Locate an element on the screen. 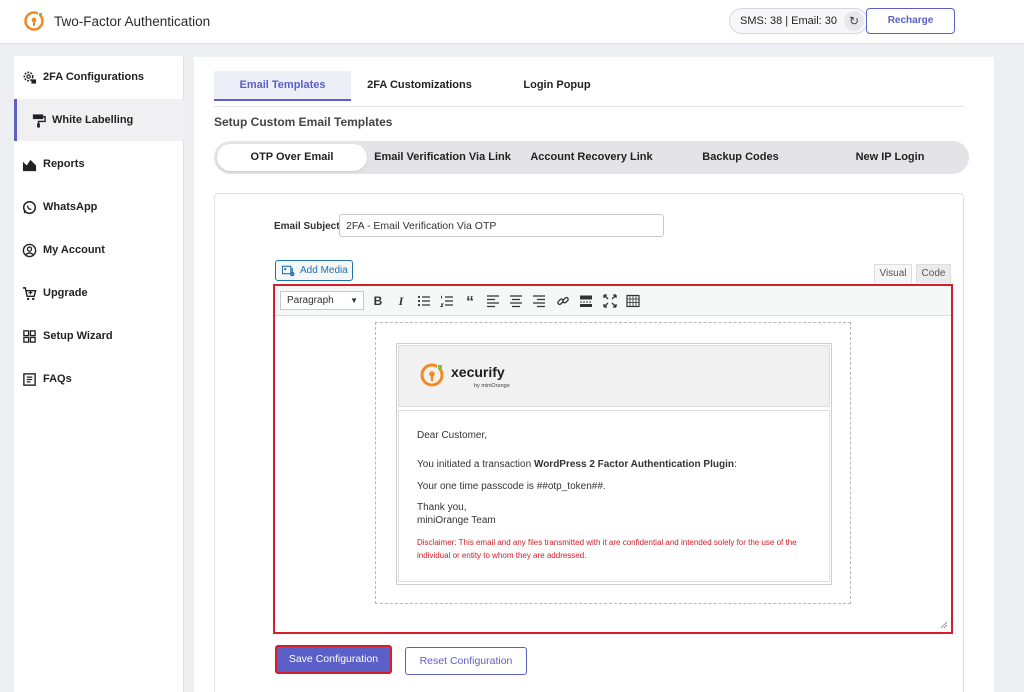  email-greeting: Dear Customer, is located at coordinates (452, 435).